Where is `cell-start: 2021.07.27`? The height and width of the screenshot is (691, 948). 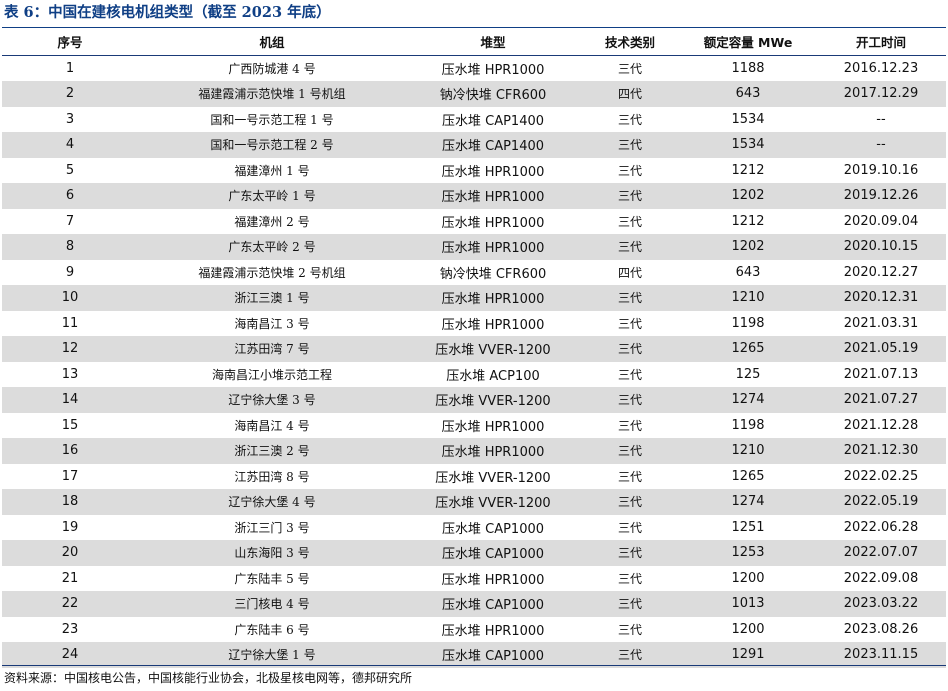 cell-start: 2021.07.27 is located at coordinates (881, 400).